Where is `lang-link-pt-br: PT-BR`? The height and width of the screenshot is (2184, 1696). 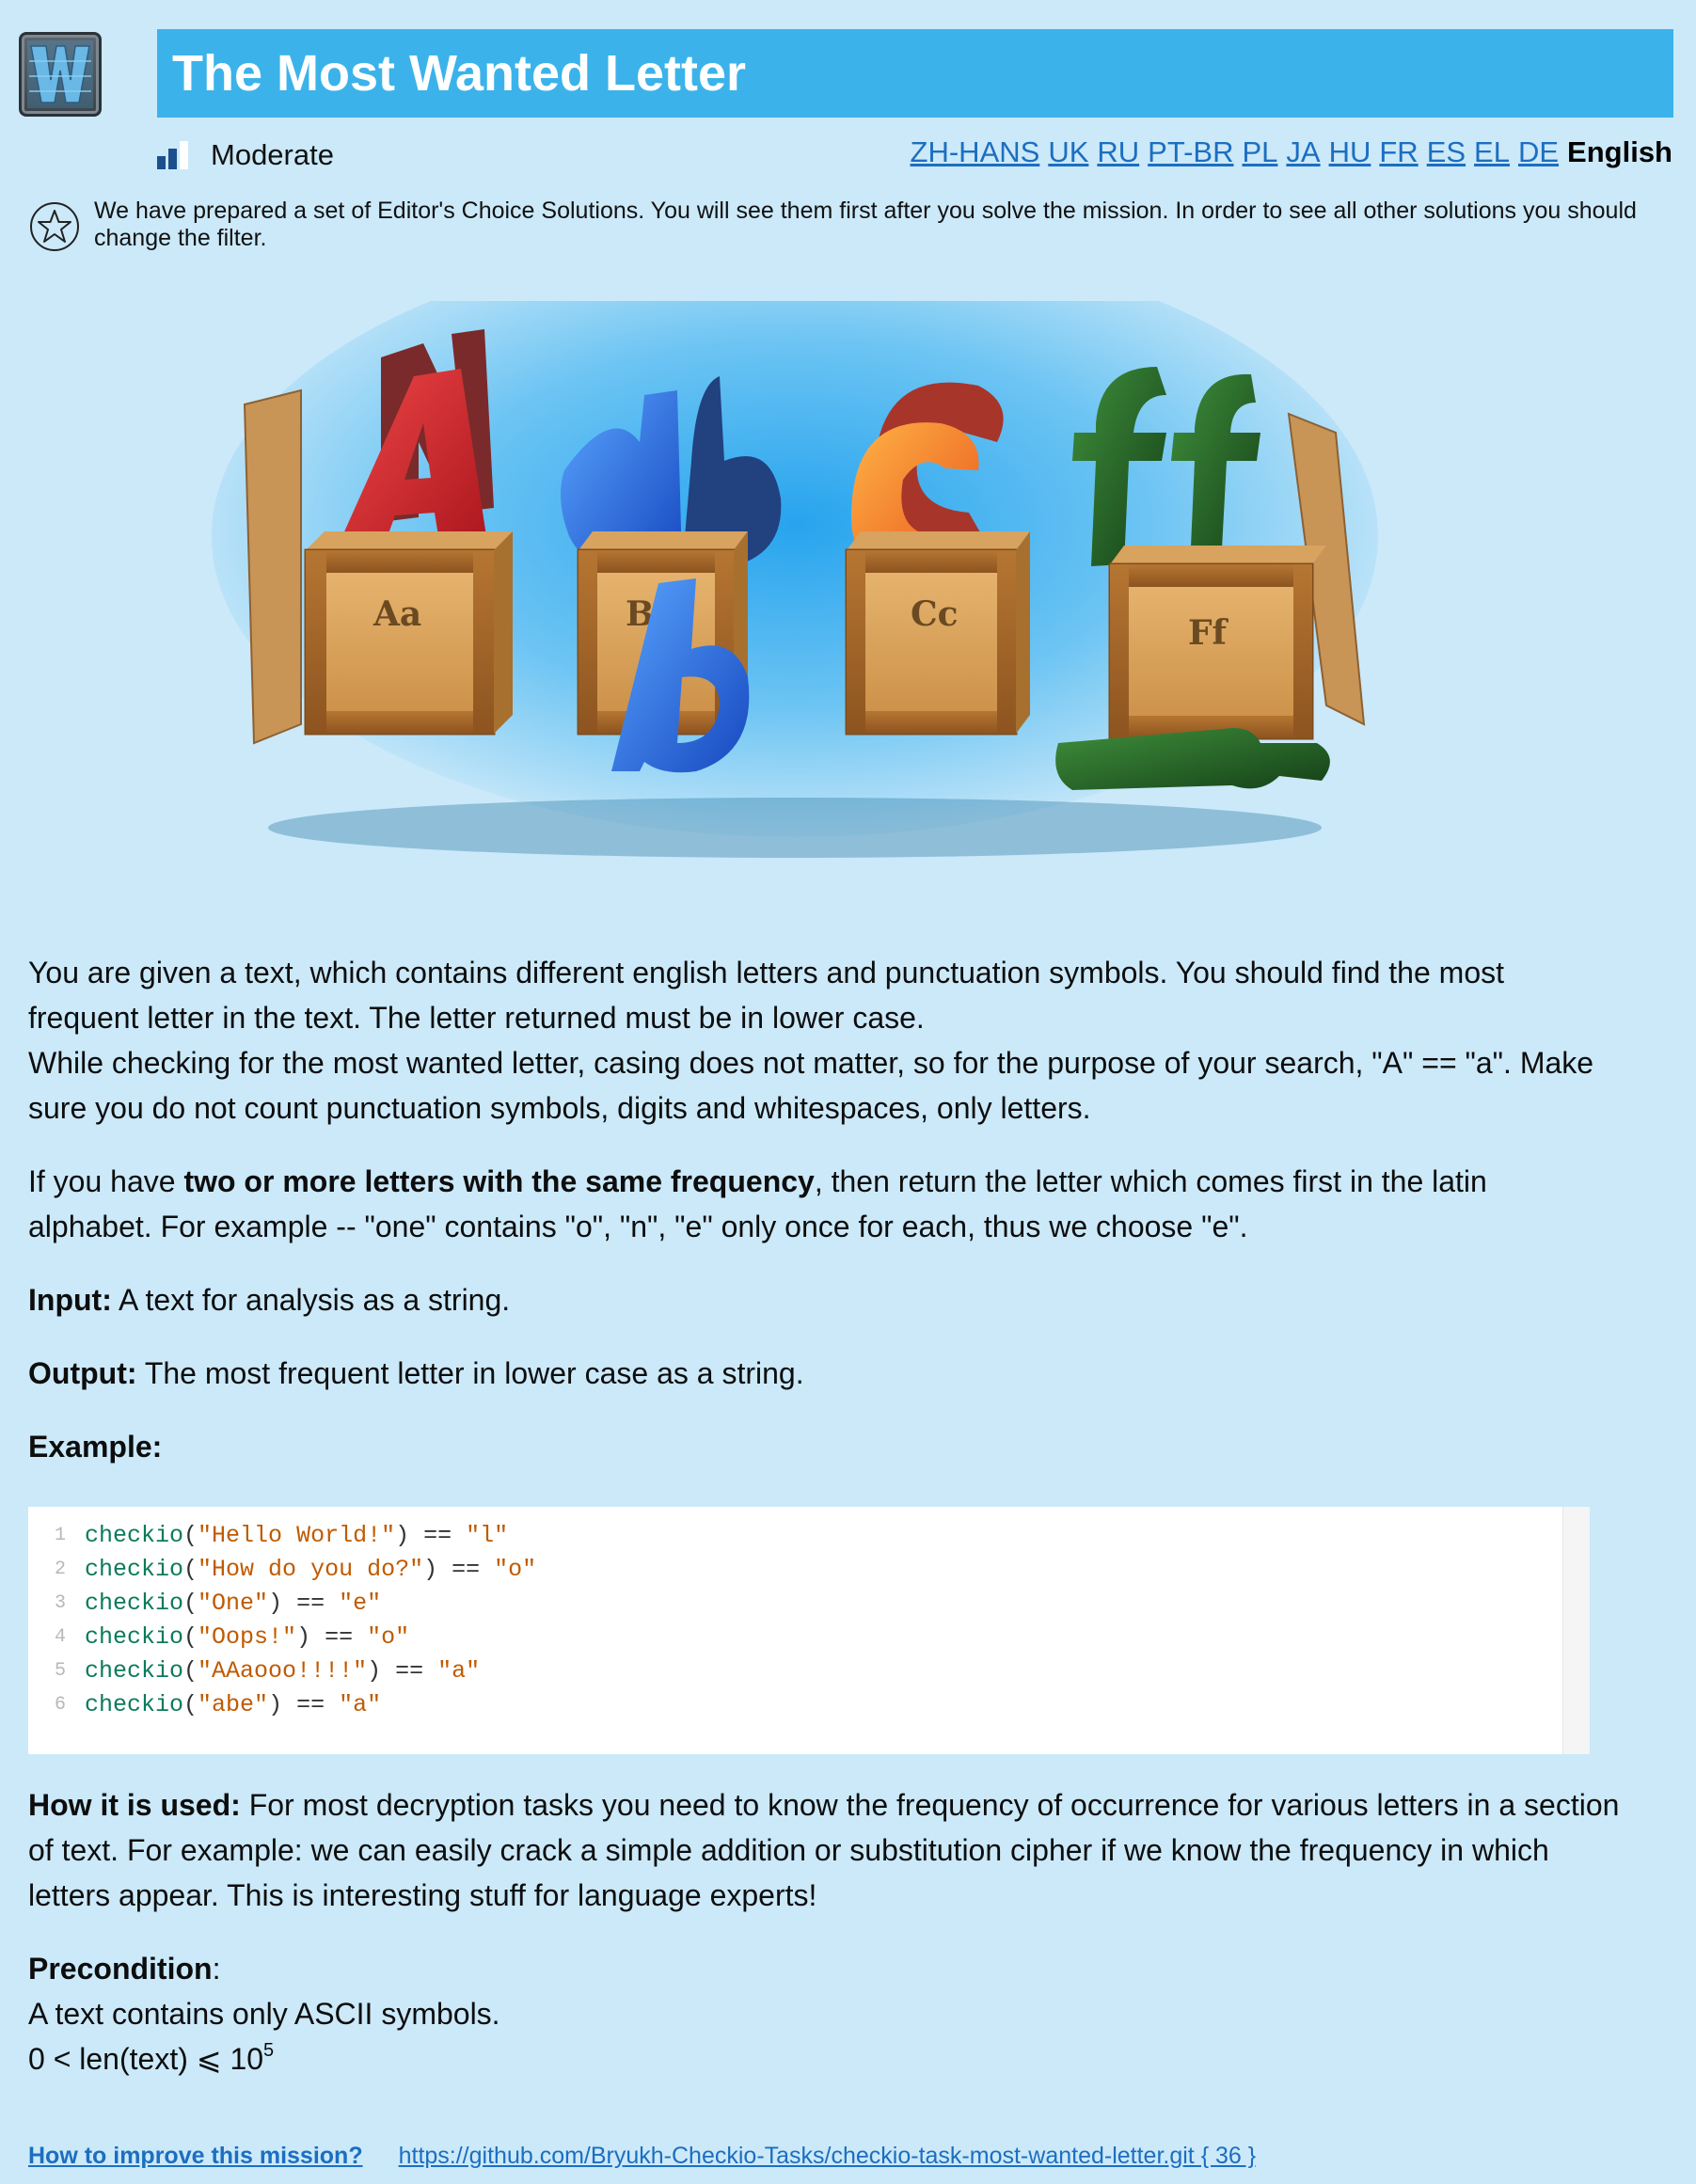
lang-link-pt-br: PT-BR is located at coordinates (1190, 152).